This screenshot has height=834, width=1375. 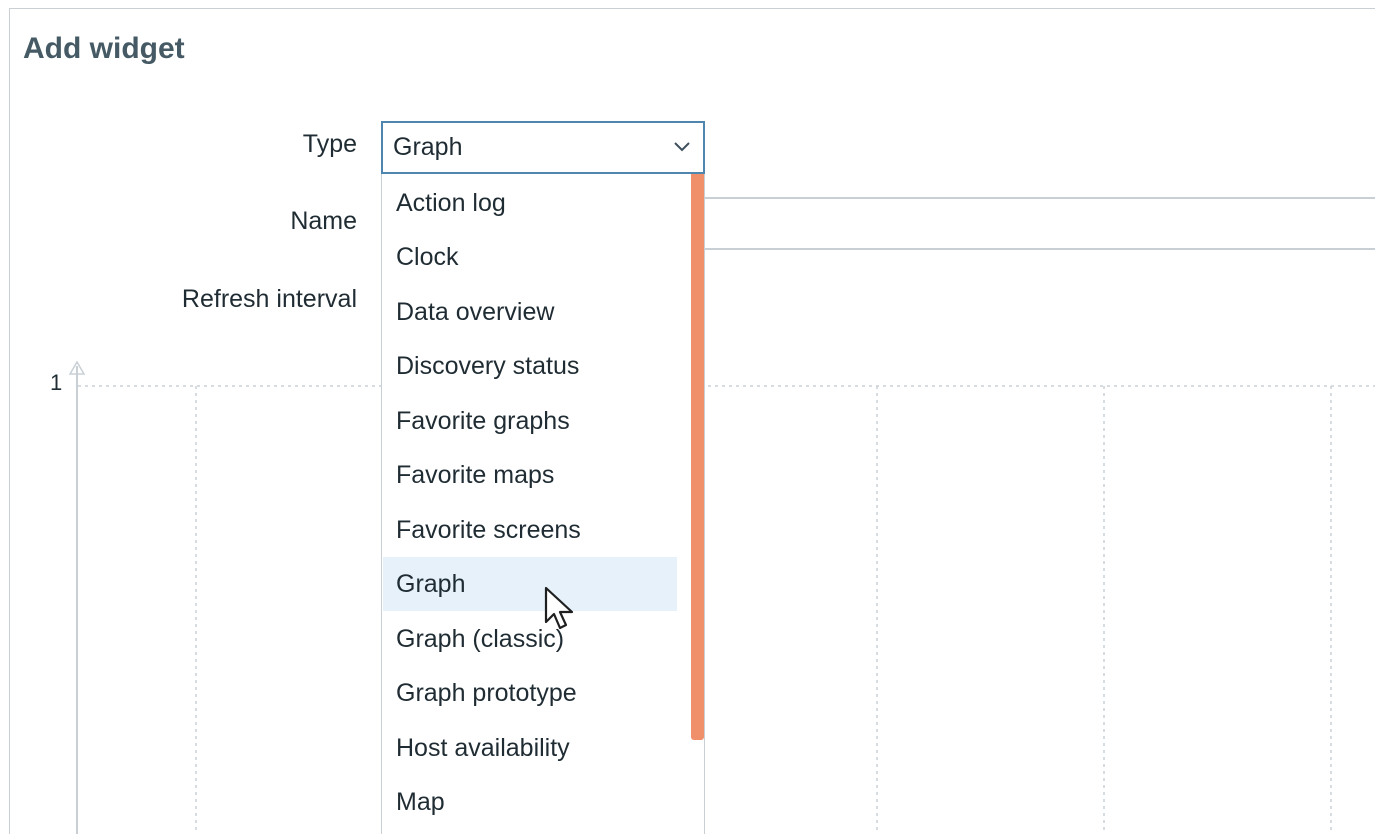 I want to click on dropdown-item-host-availability: Host availability, so click(x=530, y=748).